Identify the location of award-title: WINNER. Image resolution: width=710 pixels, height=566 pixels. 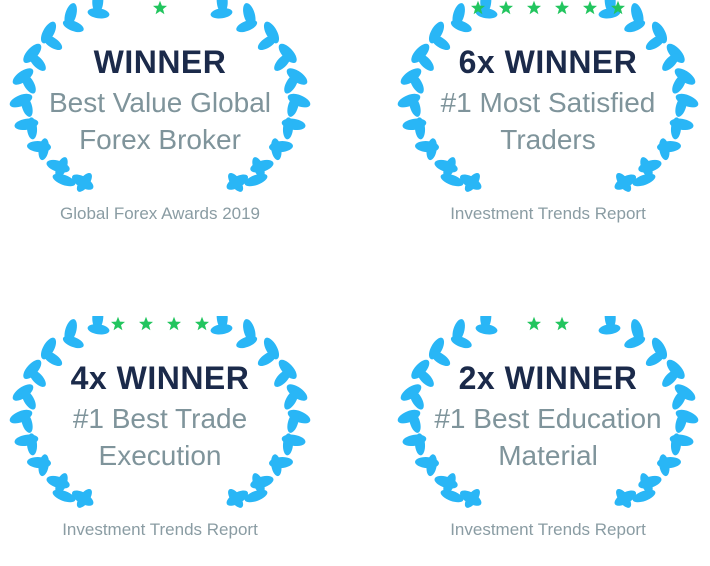
(160, 62).